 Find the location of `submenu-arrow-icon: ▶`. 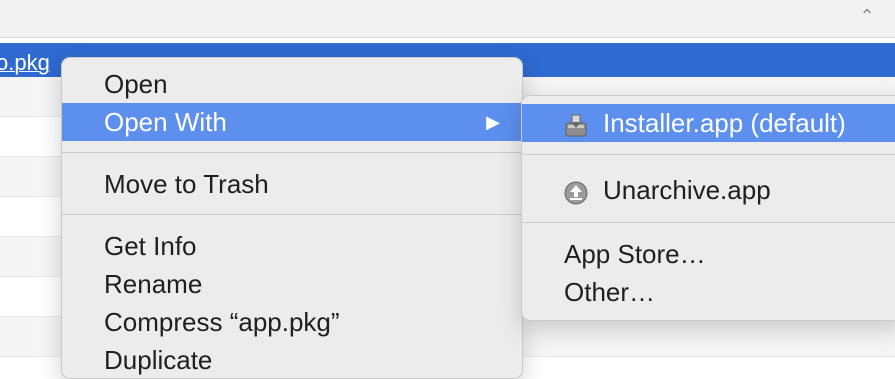

submenu-arrow-icon: ▶ is located at coordinates (493, 122).